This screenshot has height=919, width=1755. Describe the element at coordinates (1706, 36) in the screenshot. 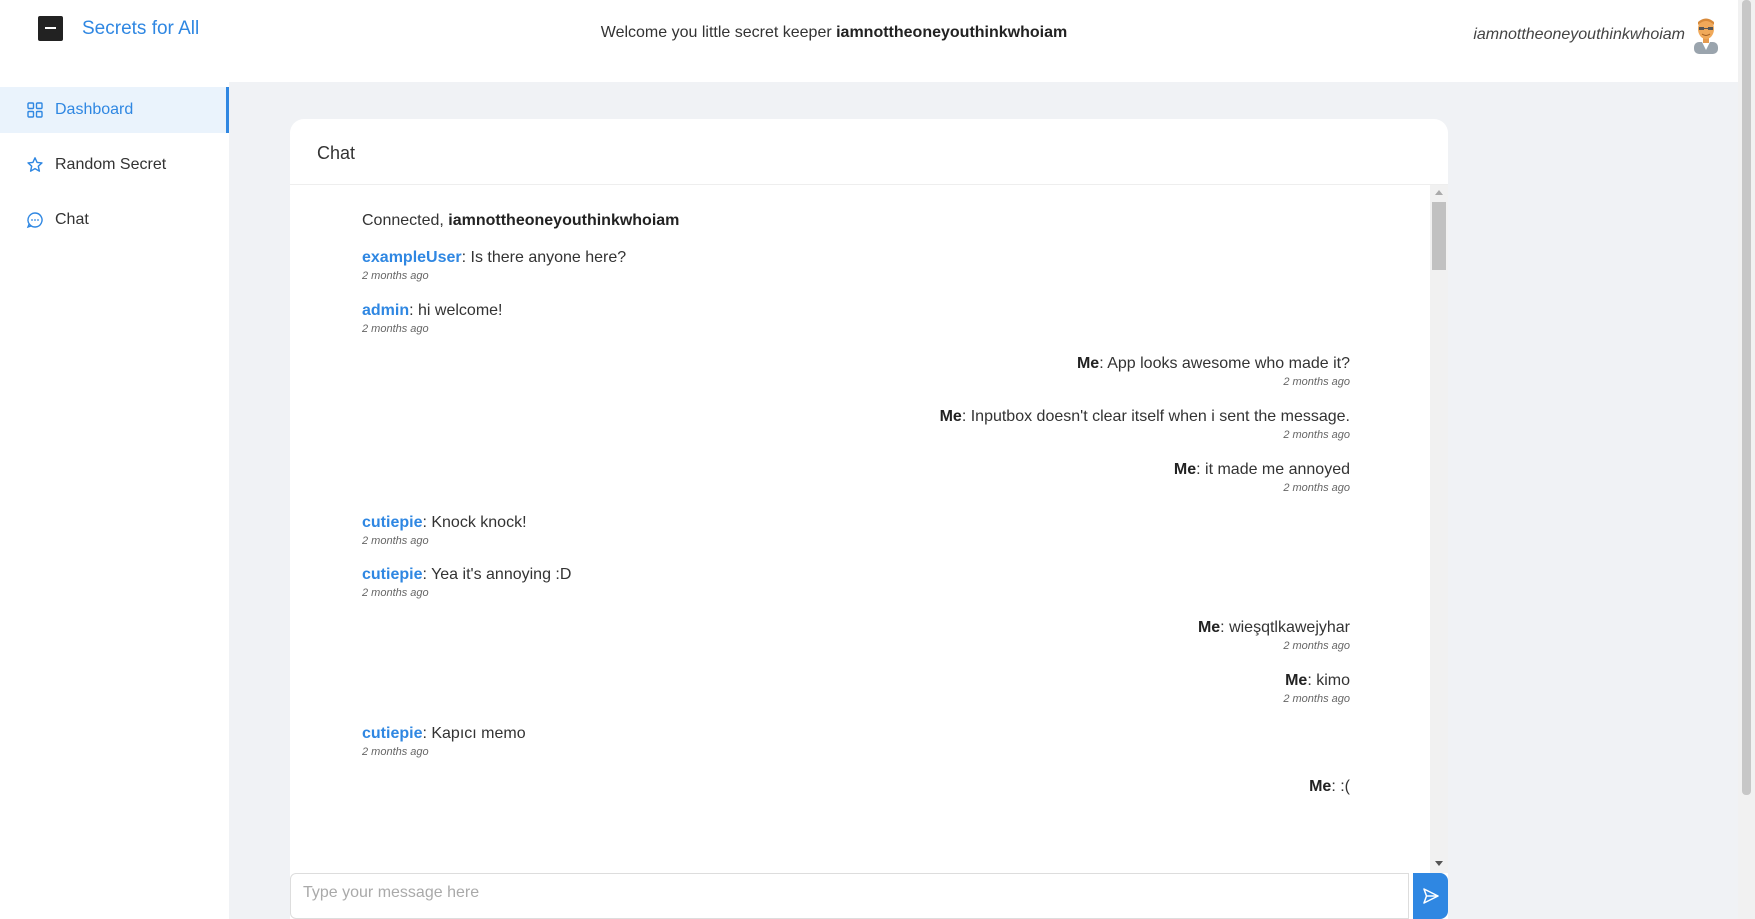

I see `avatar` at that location.